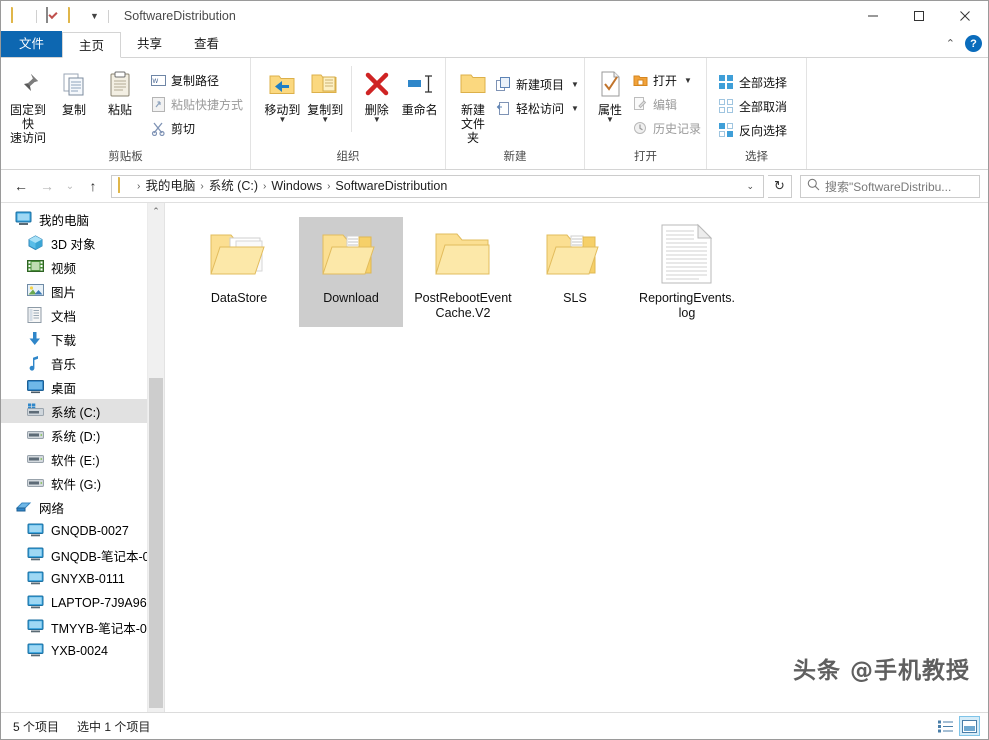 This screenshot has height=740, width=989. What do you see at coordinates (82, 435) in the screenshot?
I see `sidebar-item-9: 系统 (D:)` at bounding box center [82, 435].